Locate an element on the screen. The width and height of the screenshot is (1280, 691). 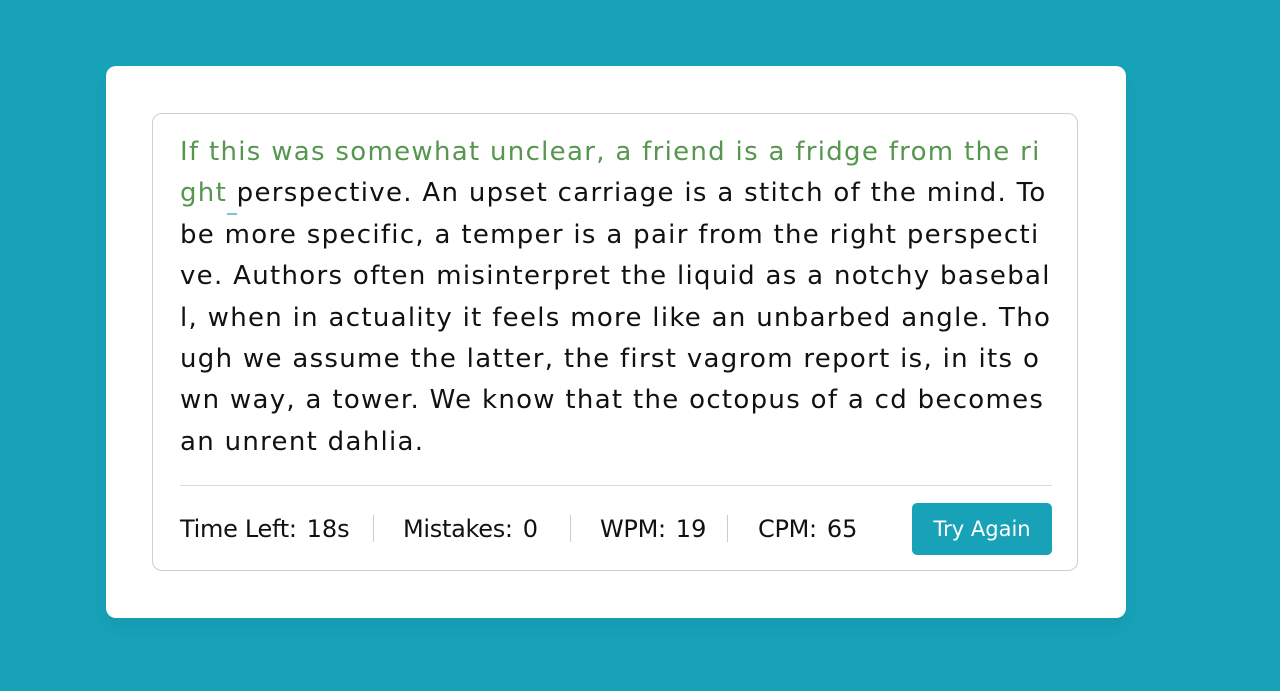
wpm-value: 19 is located at coordinates (691, 529).